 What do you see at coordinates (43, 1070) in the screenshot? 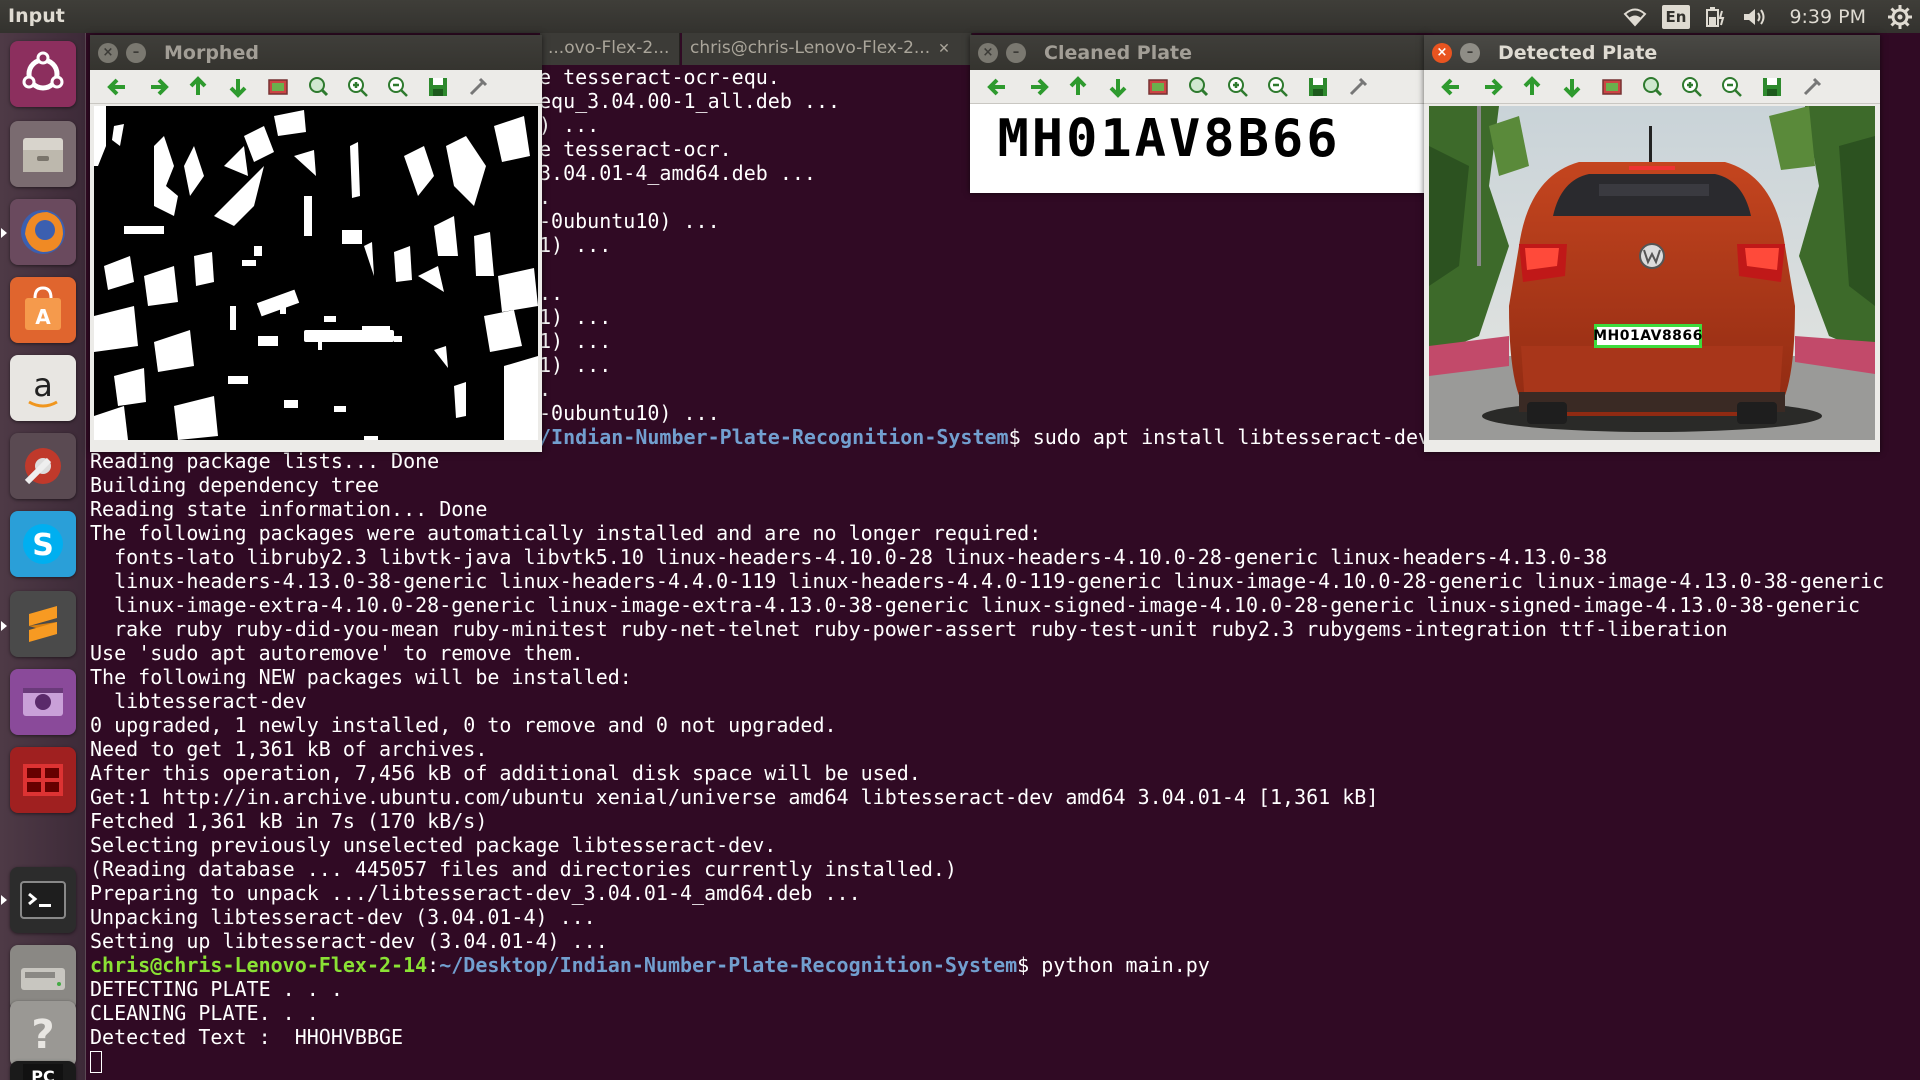
I see `pycharm-icon: PC` at bounding box center [43, 1070].